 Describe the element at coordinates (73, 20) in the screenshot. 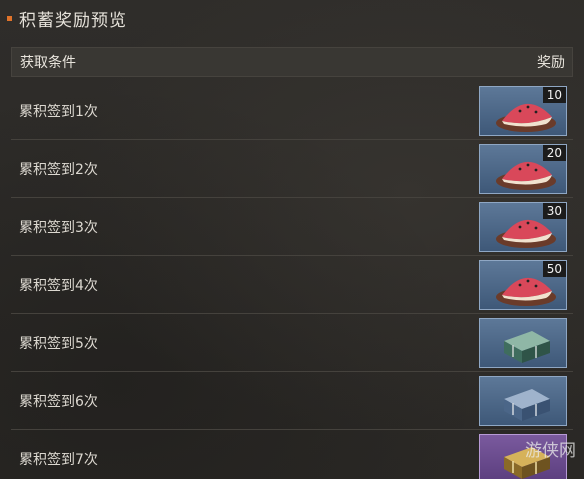

I see `panel-title: 积蓄奖励预览` at that location.